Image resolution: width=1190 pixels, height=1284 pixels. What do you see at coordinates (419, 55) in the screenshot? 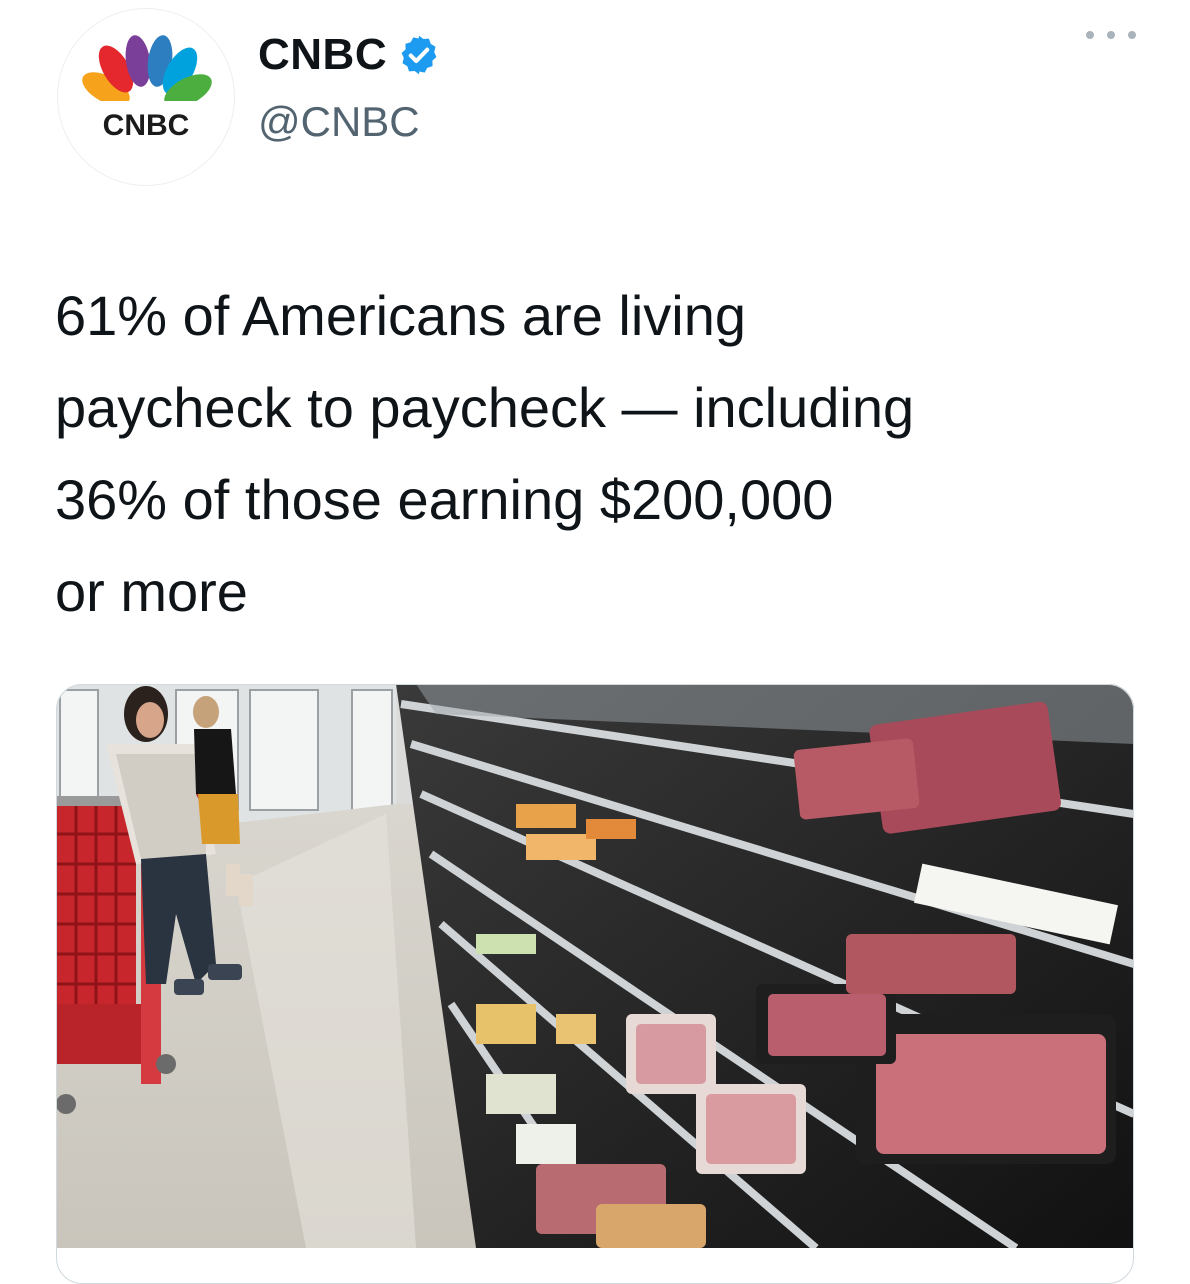
I see `verified-badge-icon` at bounding box center [419, 55].